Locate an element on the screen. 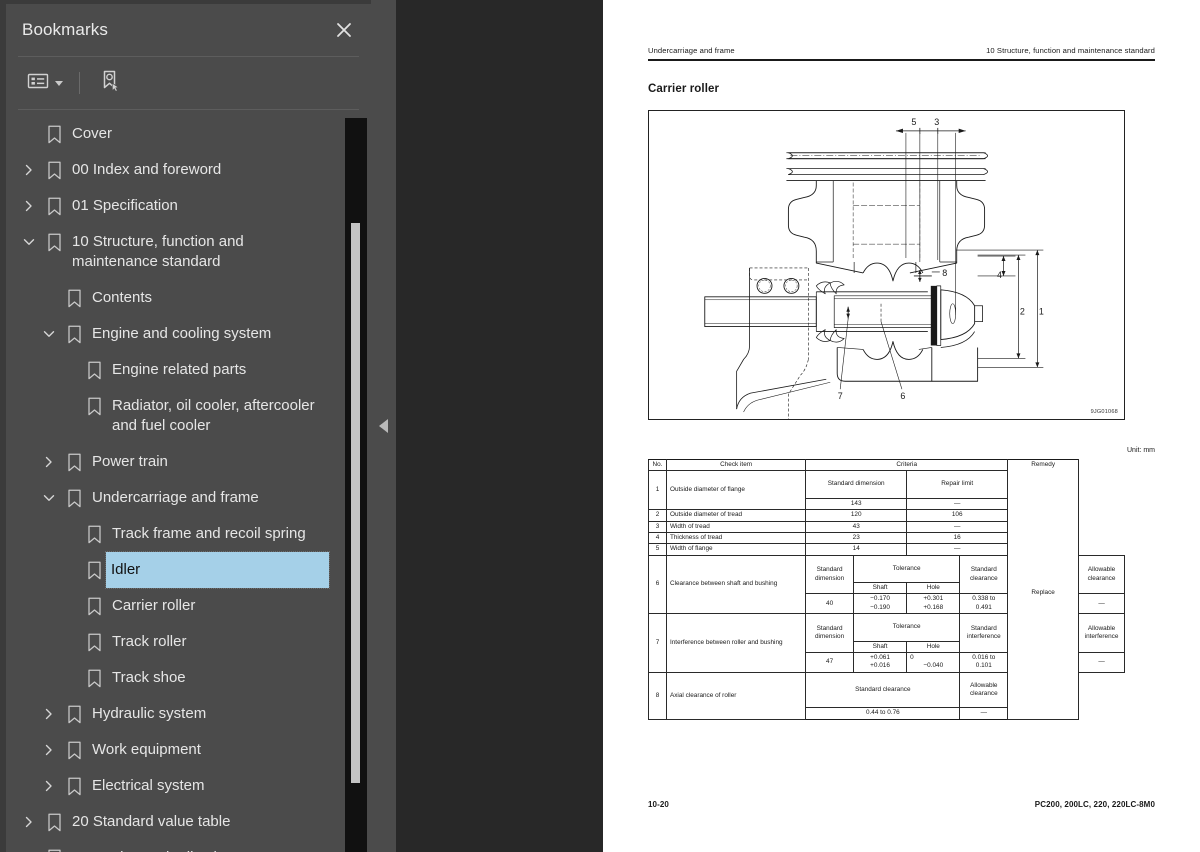 The width and height of the screenshot is (1200, 852). bookmark-item-01-specification: 01 Specification is located at coordinates (178, 206).